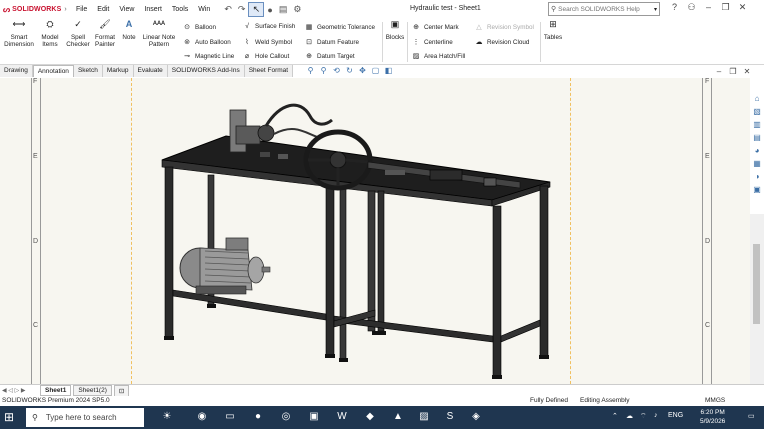 This screenshot has width=764, height=429. What do you see at coordinates (20, 390) in the screenshot?
I see `sheet-nav-arrows-icon: ◀ ◁ ▷ ▶` at bounding box center [20, 390].